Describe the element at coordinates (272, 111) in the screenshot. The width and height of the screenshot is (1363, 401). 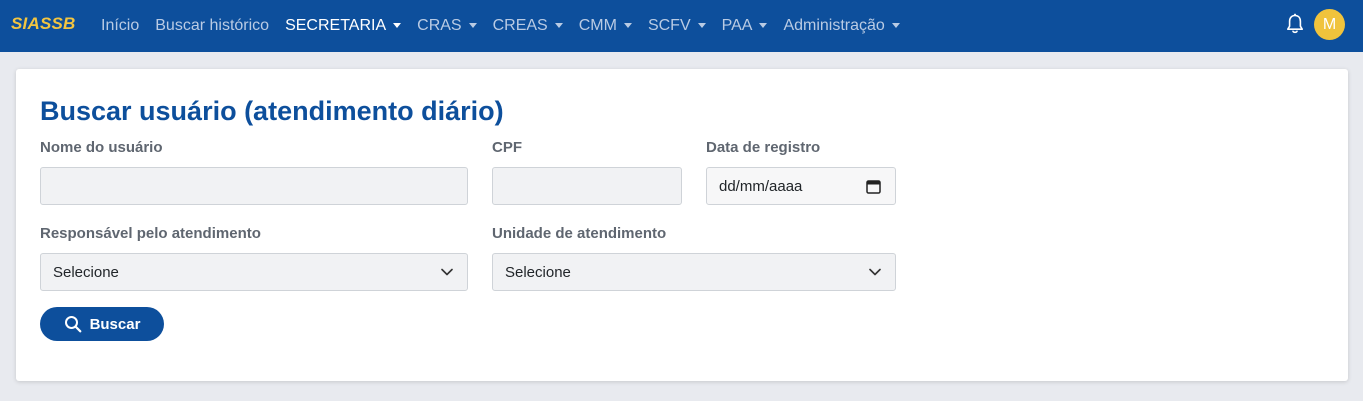
I see `page-title: Buscar usuário (atendimento diário)` at that location.